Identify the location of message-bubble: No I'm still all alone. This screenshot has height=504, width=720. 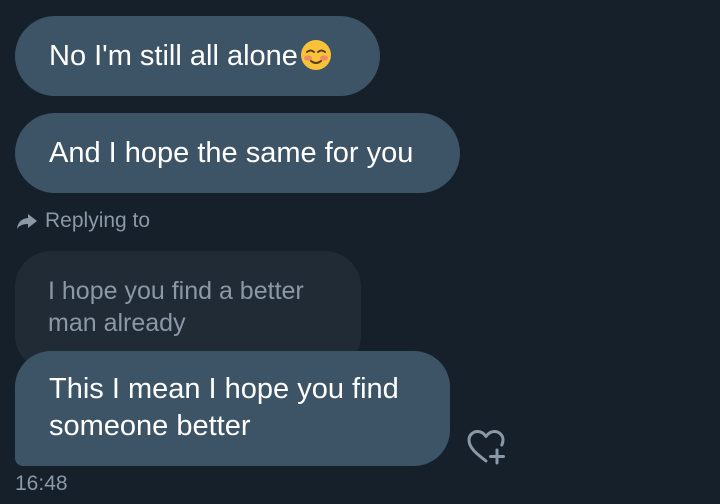
(197, 56).